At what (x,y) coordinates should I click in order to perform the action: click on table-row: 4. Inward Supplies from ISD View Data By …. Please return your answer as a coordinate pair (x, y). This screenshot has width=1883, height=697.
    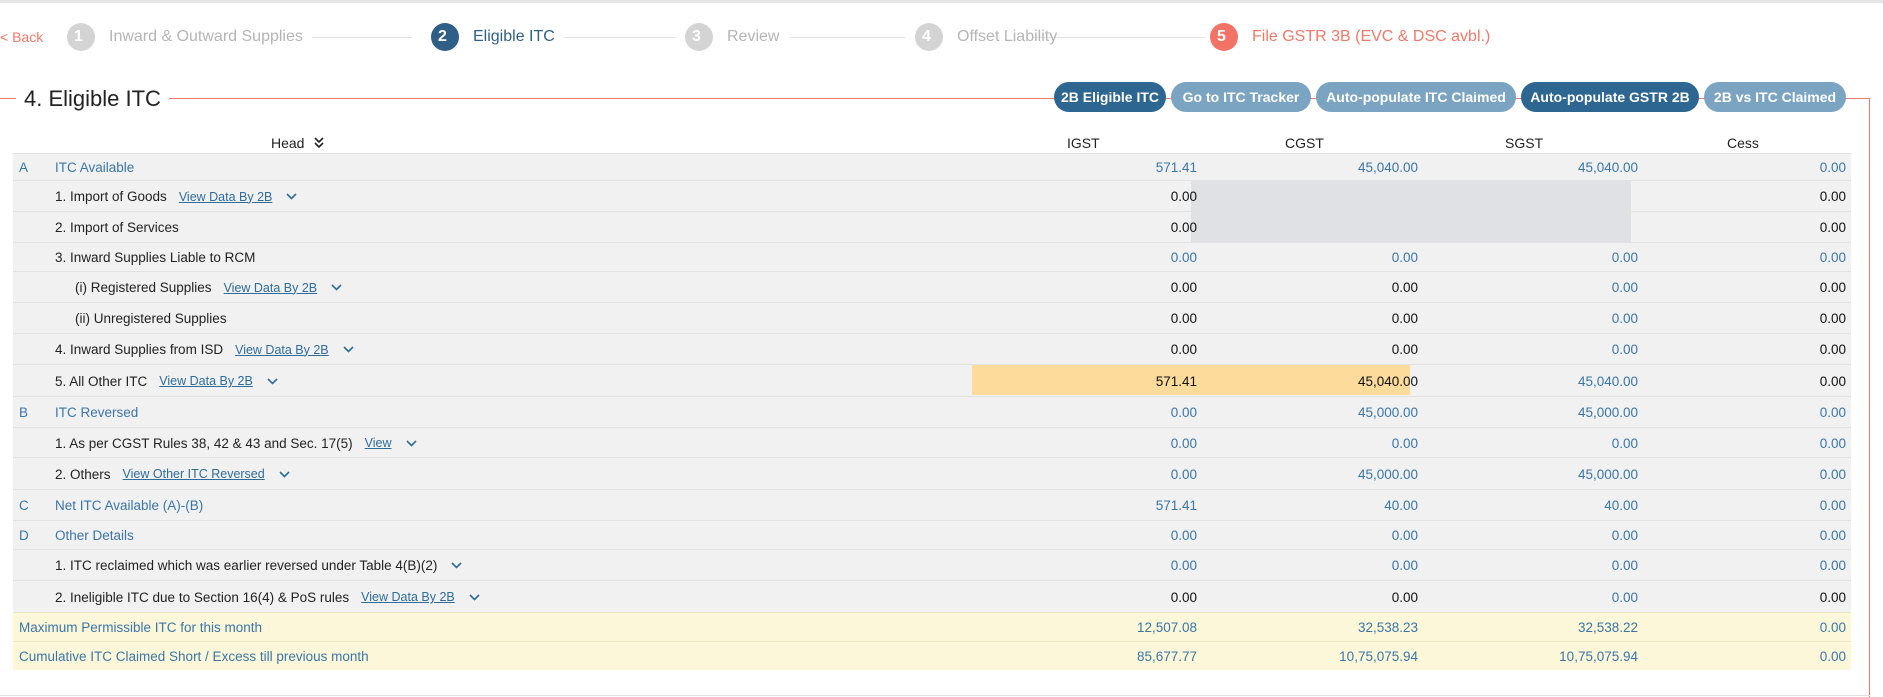
    Looking at the image, I should click on (932, 348).